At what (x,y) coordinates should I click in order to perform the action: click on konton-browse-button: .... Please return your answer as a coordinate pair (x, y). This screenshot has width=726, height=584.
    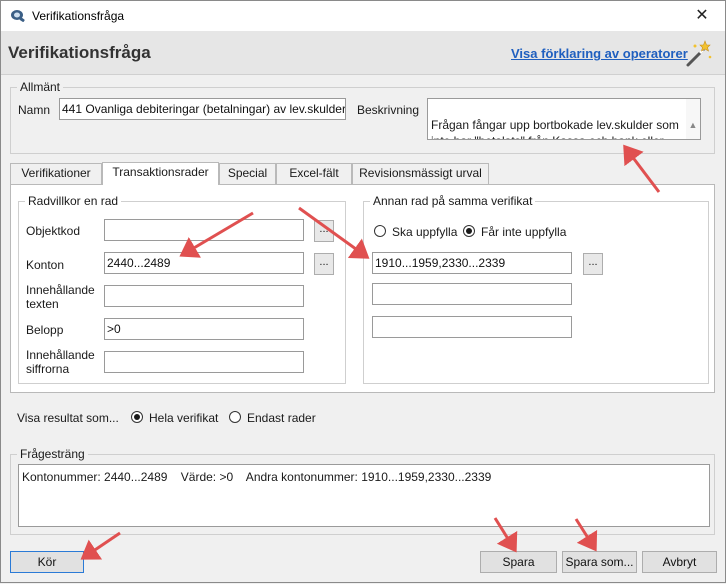
    Looking at the image, I should click on (324, 264).